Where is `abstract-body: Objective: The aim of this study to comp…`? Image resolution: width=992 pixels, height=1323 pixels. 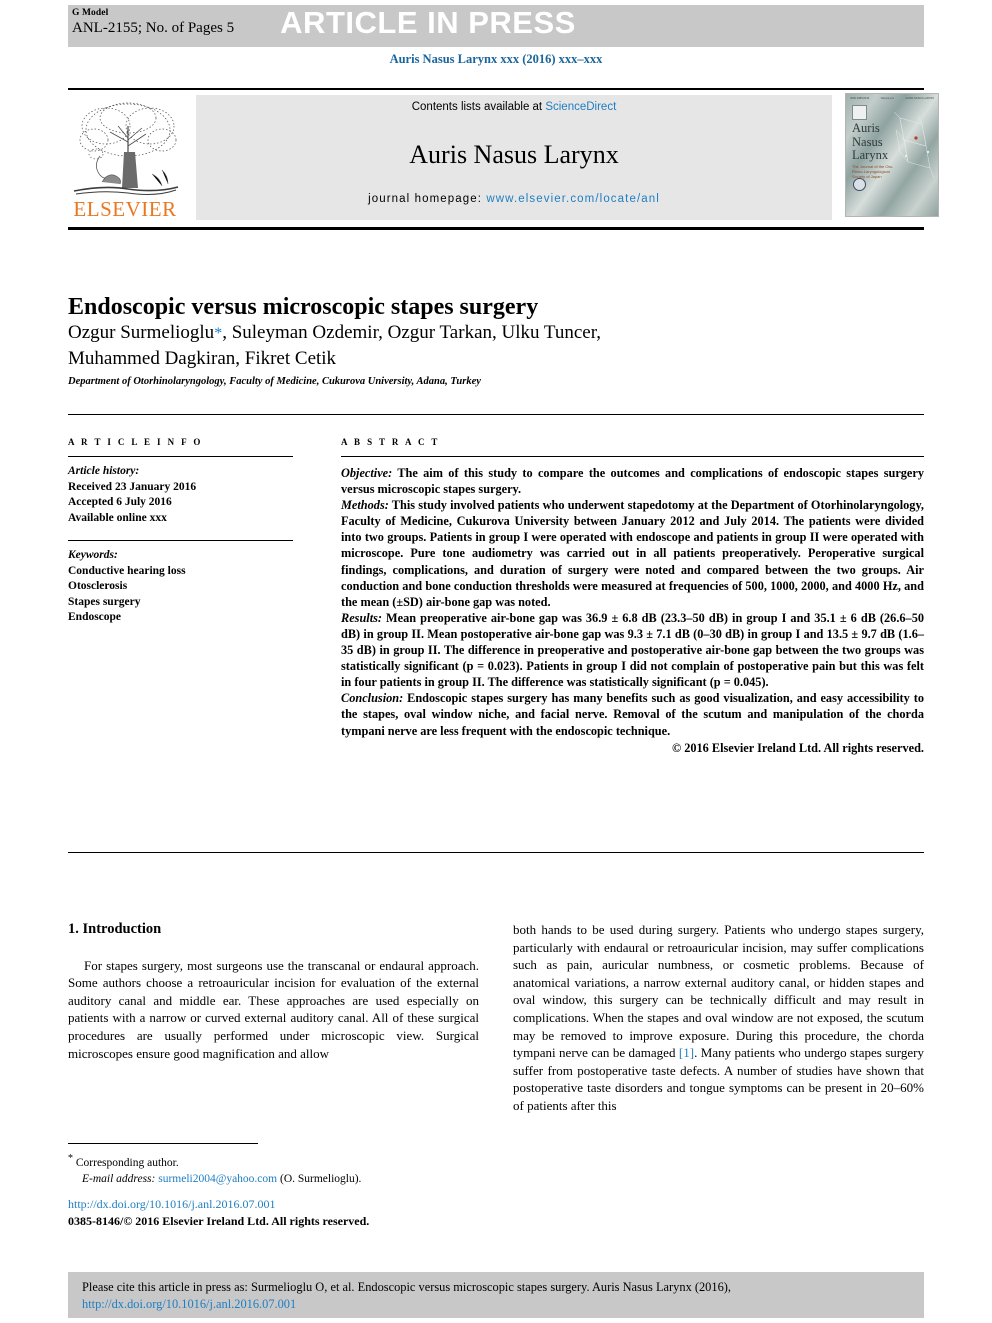
abstract-body: Objective: The aim of this study to comp… is located at coordinates (632, 610).